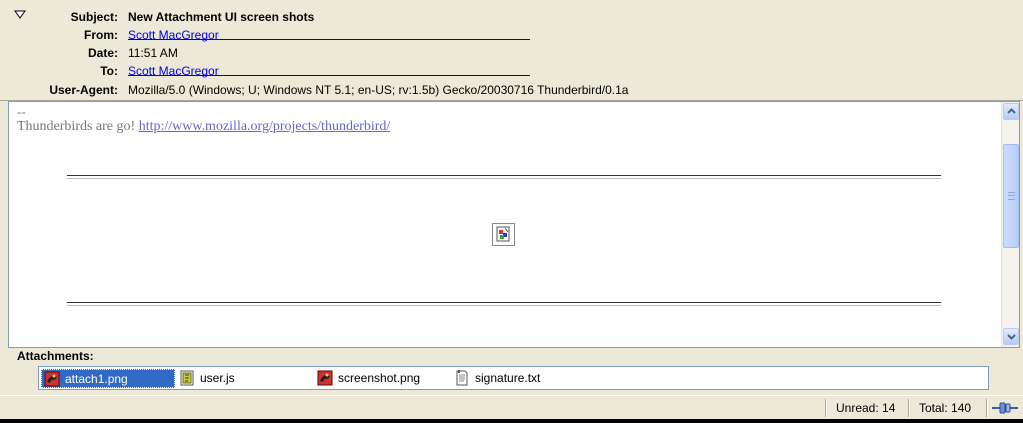 This screenshot has height=423, width=1023. What do you see at coordinates (173, 71) in the screenshot?
I see `to-link: Scott MacGregor` at bounding box center [173, 71].